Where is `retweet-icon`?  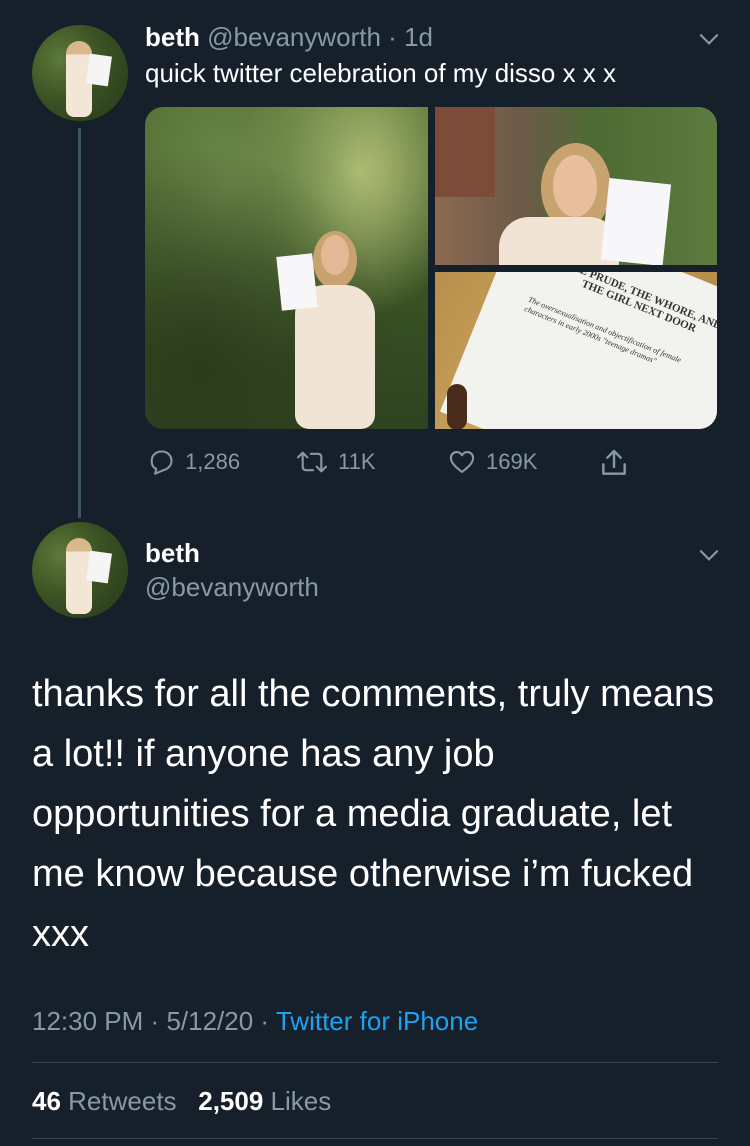
retweet-icon is located at coordinates (312, 462).